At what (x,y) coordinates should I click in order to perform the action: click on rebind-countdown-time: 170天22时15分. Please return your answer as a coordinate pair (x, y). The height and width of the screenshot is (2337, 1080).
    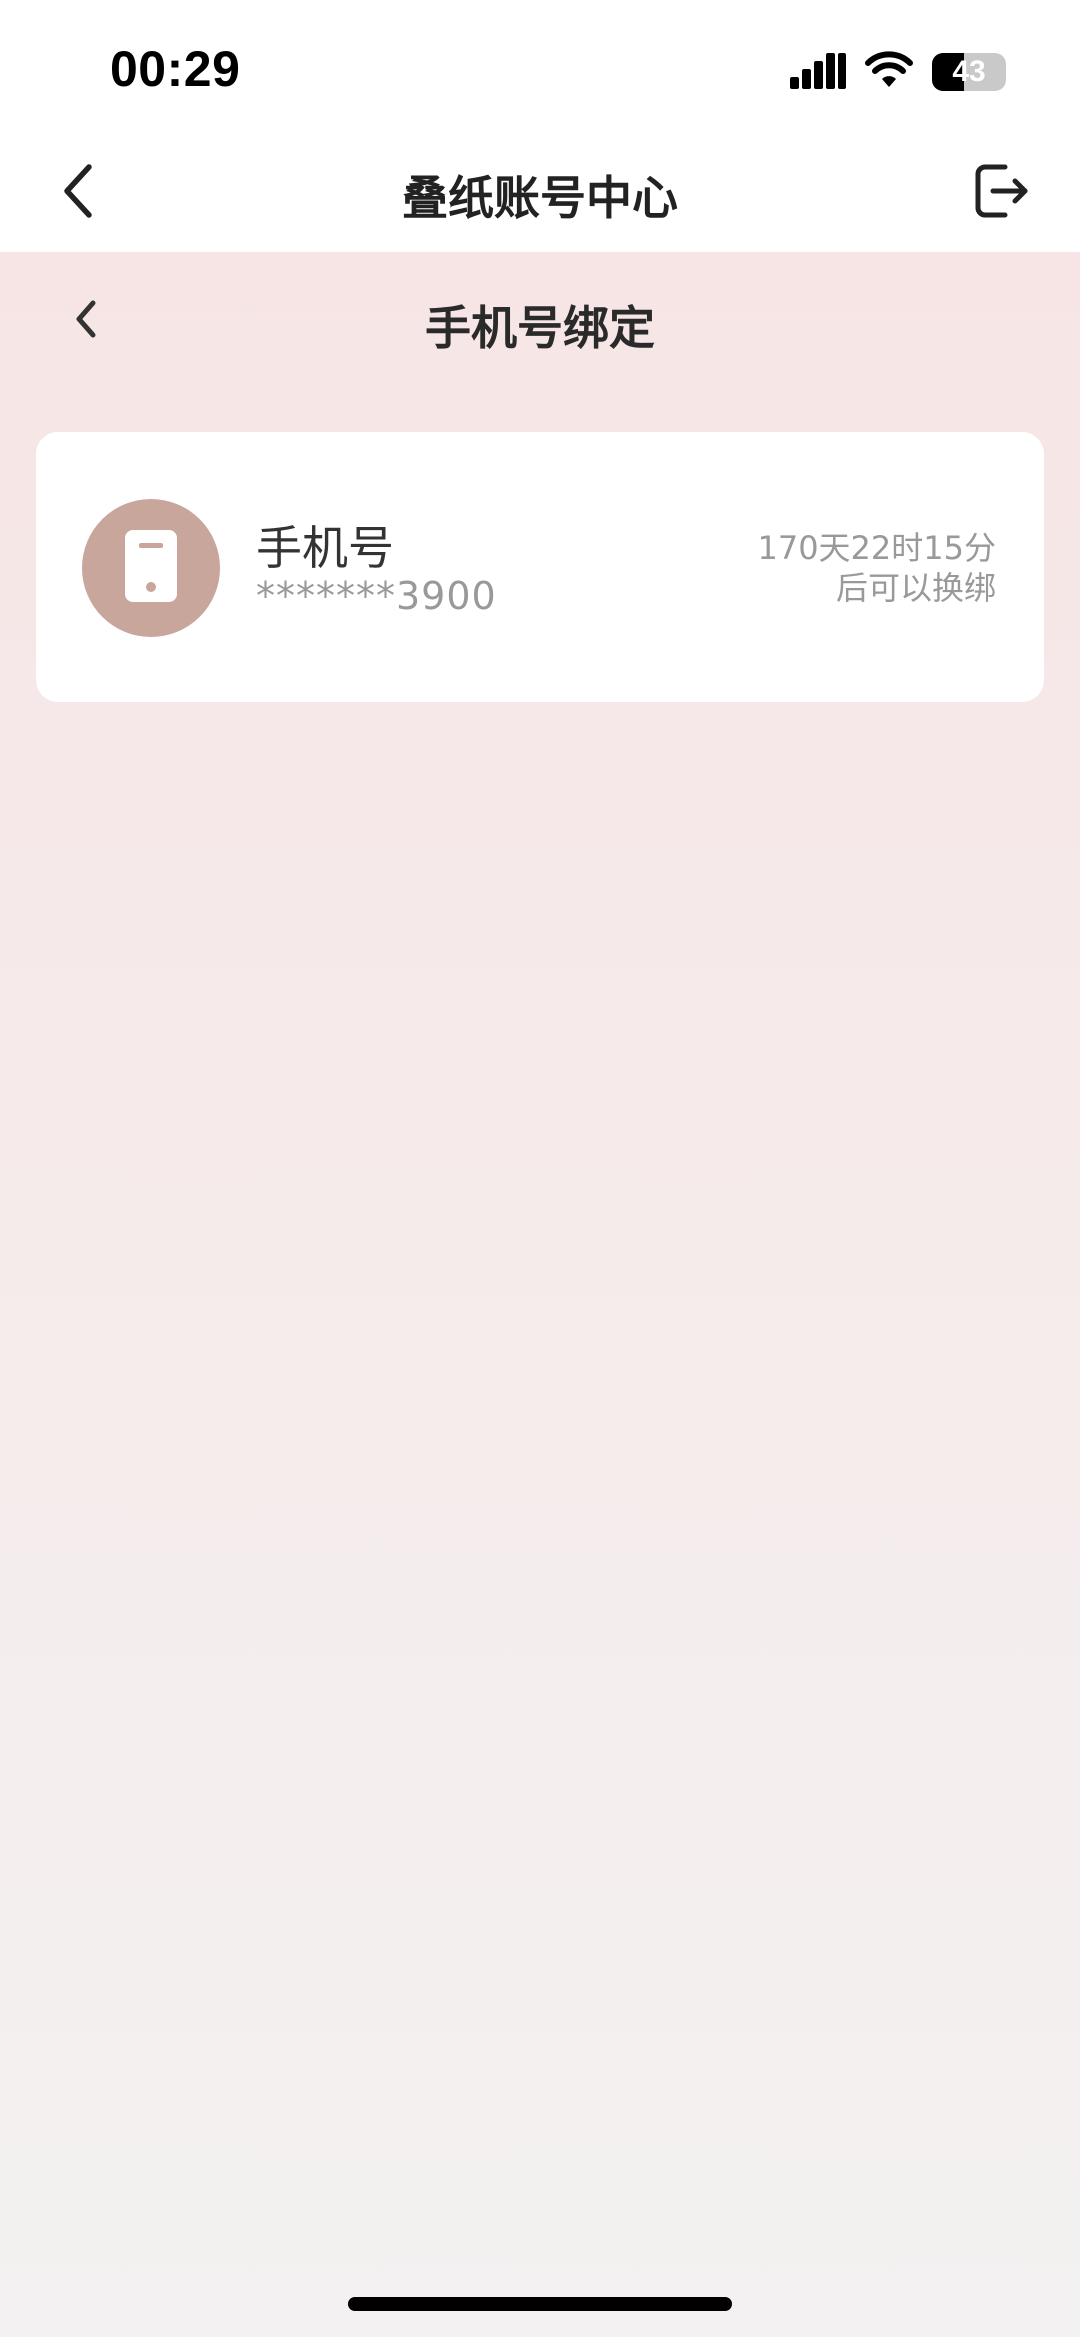
    Looking at the image, I should click on (876, 548).